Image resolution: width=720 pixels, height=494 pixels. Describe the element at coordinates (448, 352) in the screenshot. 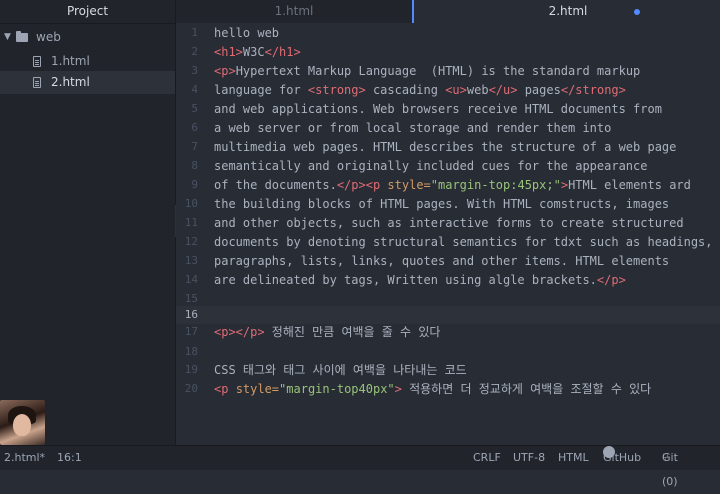

I see `code-line: 18` at that location.